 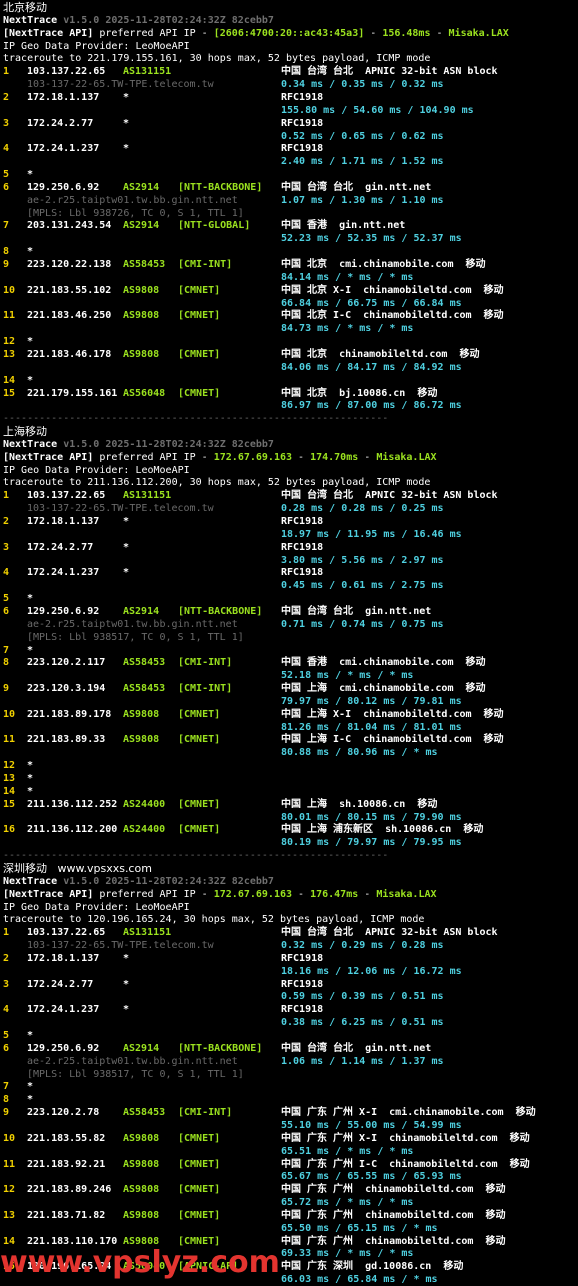 I want to click on terminal-line: 5 *, so click(x=289, y=174).